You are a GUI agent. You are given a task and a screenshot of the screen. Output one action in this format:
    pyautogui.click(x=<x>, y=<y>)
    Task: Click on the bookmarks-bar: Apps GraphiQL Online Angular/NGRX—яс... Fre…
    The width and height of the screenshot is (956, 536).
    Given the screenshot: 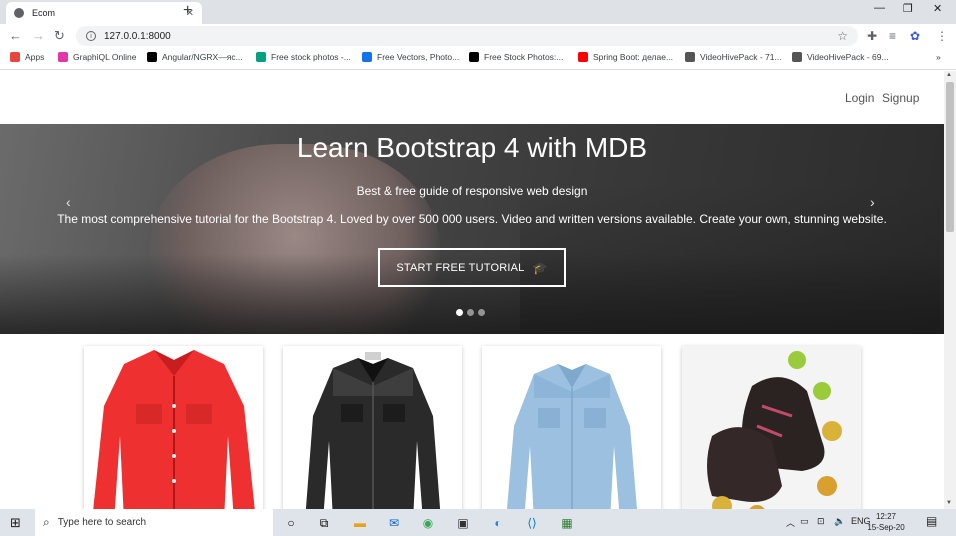 What is the action you would take?
    pyautogui.click(x=478, y=59)
    